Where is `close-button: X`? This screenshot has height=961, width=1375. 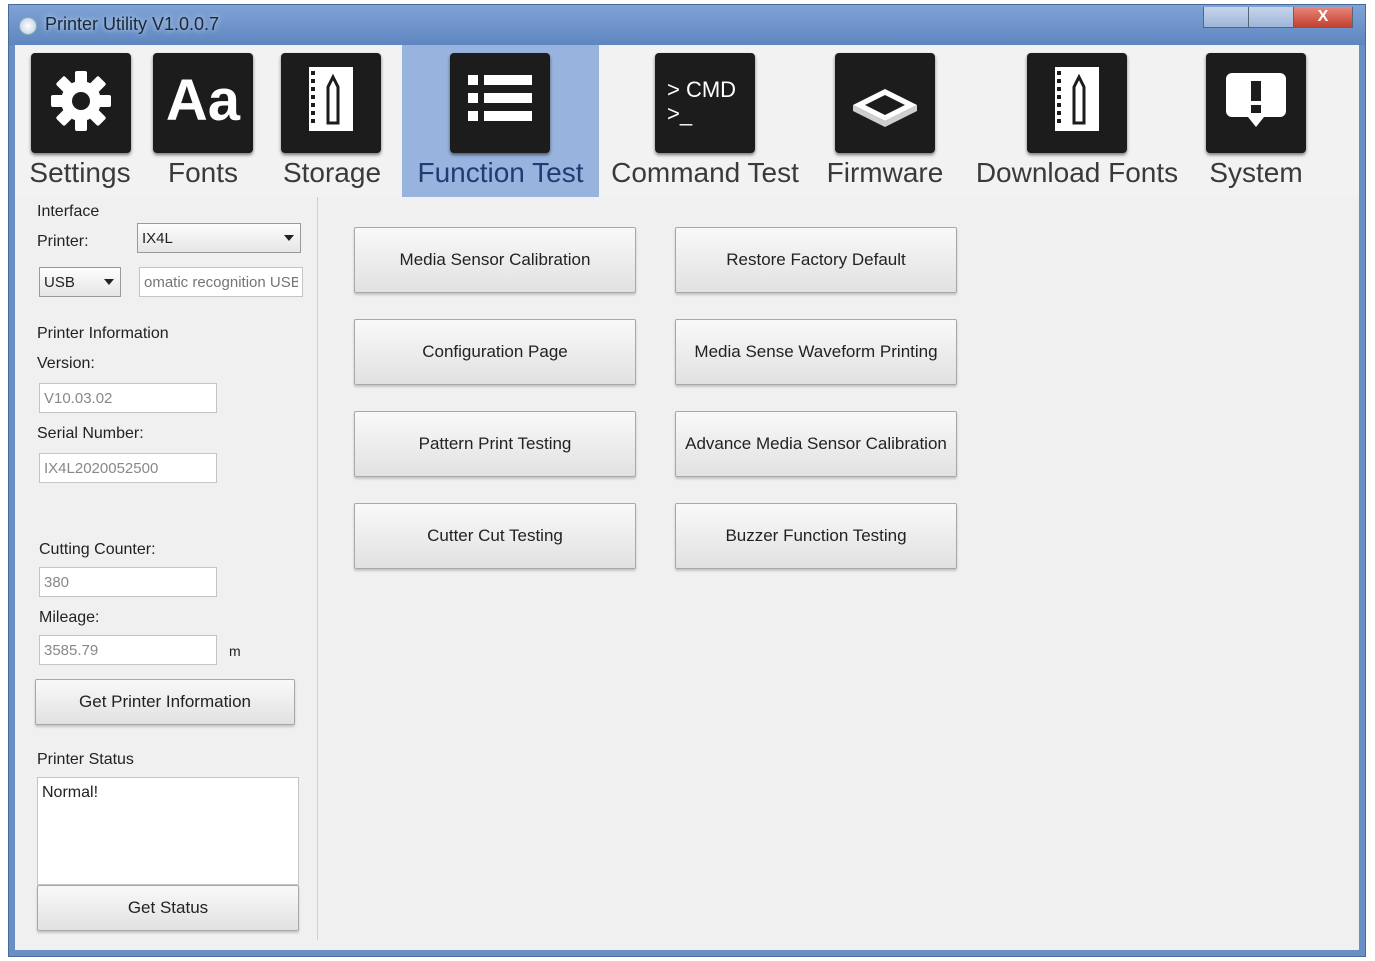 close-button: X is located at coordinates (1323, 17).